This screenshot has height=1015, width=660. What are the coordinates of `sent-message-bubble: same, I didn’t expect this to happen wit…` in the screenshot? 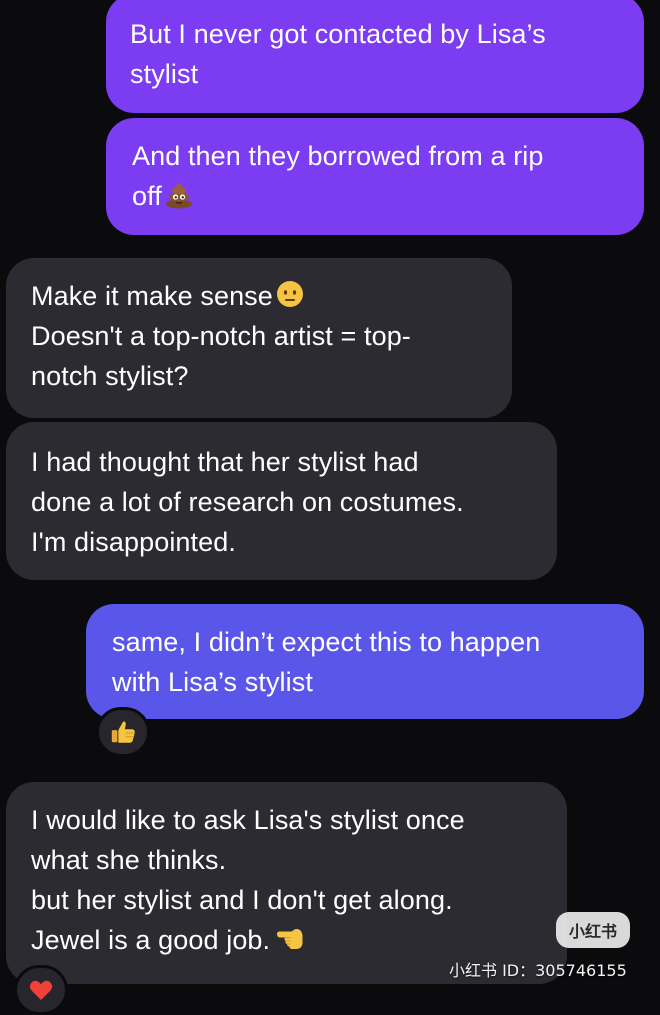 It's located at (365, 661).